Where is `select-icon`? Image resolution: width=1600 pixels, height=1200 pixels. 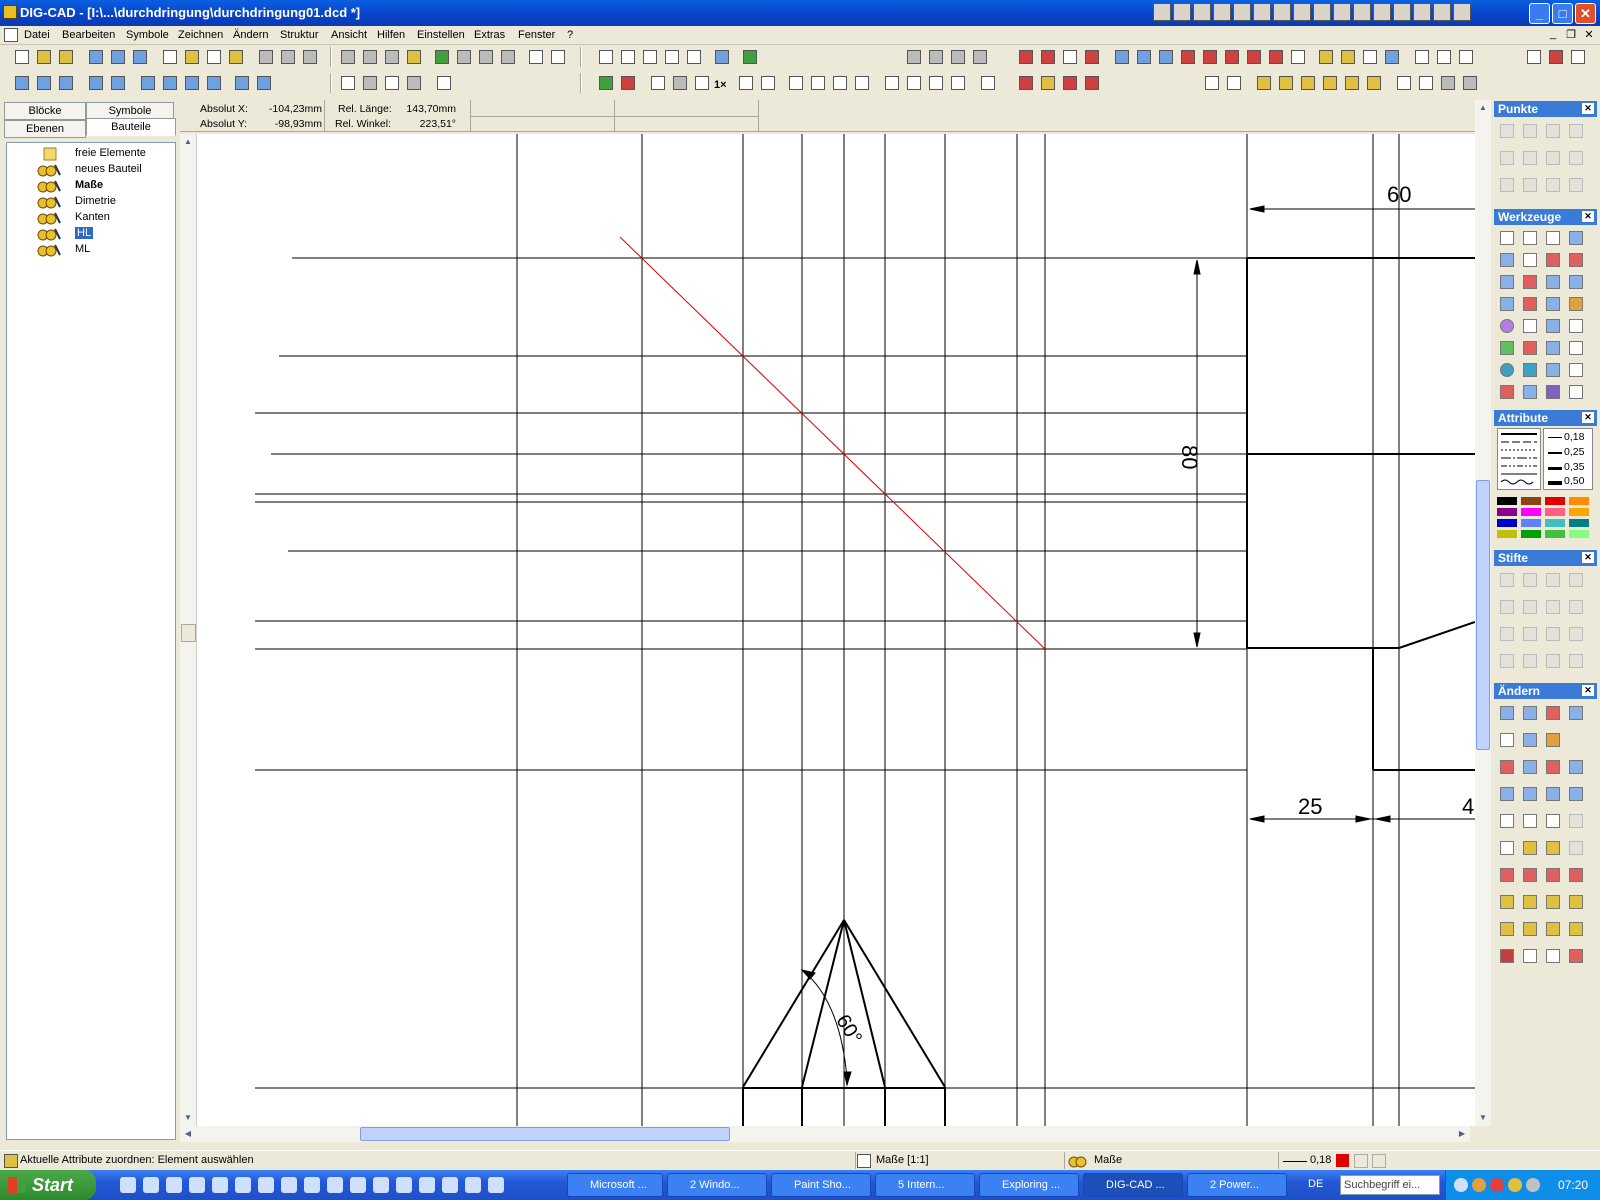 select-icon is located at coordinates (348, 83).